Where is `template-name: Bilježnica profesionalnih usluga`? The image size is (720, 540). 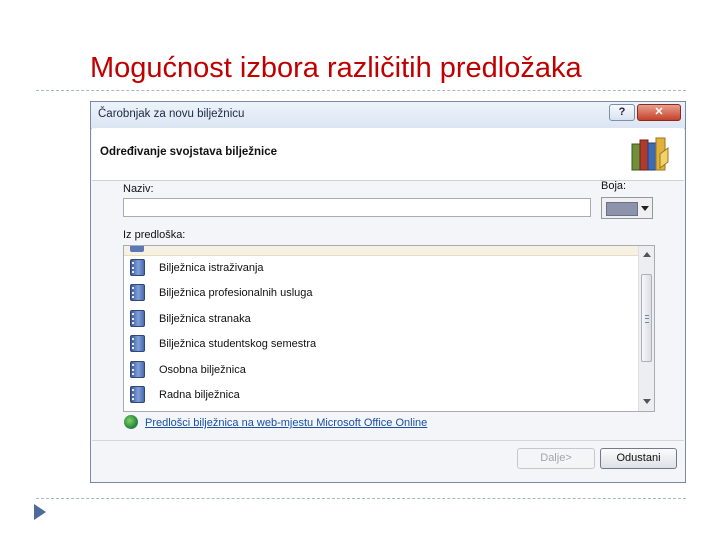 template-name: Bilježnica profesionalnih usluga is located at coordinates (236, 293).